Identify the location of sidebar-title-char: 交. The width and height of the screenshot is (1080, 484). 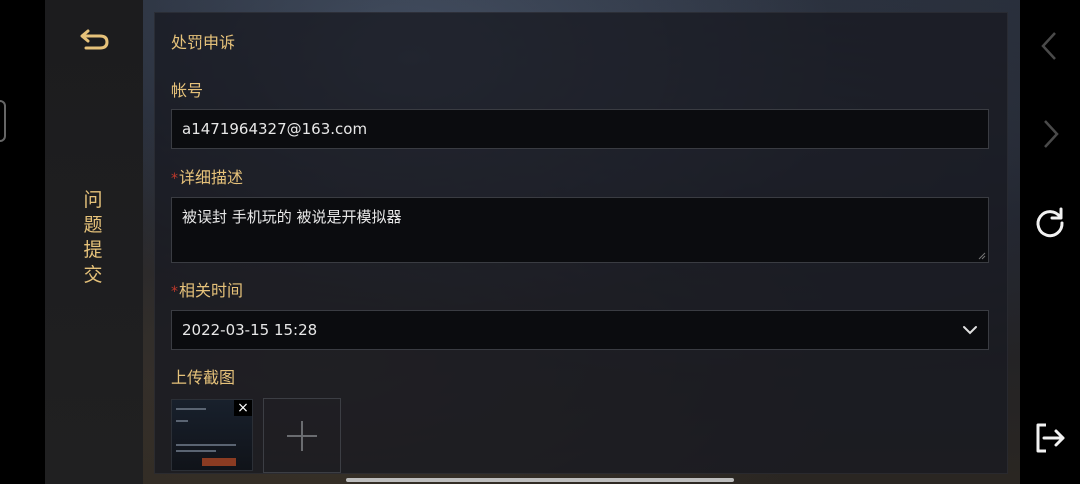
(93, 275).